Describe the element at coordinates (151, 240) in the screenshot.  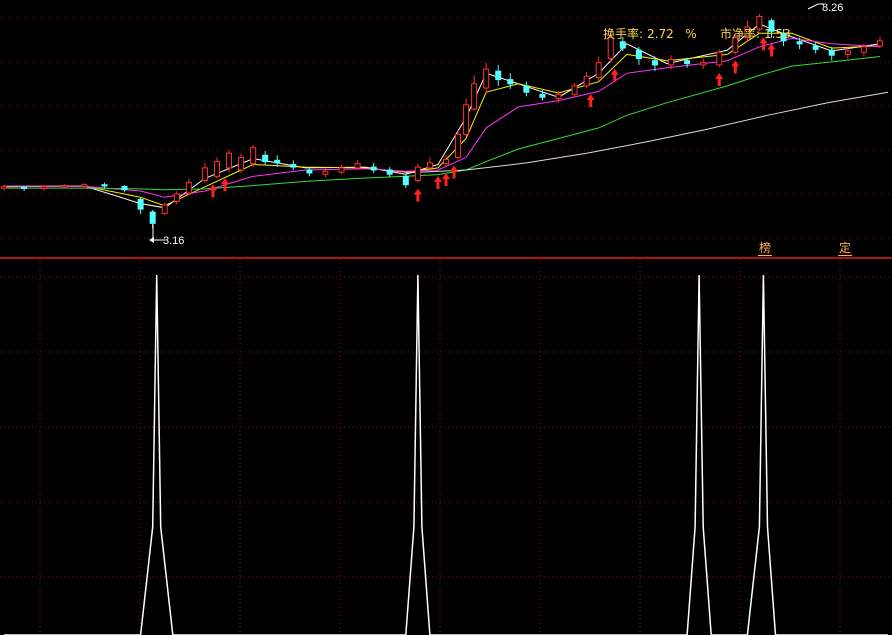
I see `low-marker-arrowhead` at that location.